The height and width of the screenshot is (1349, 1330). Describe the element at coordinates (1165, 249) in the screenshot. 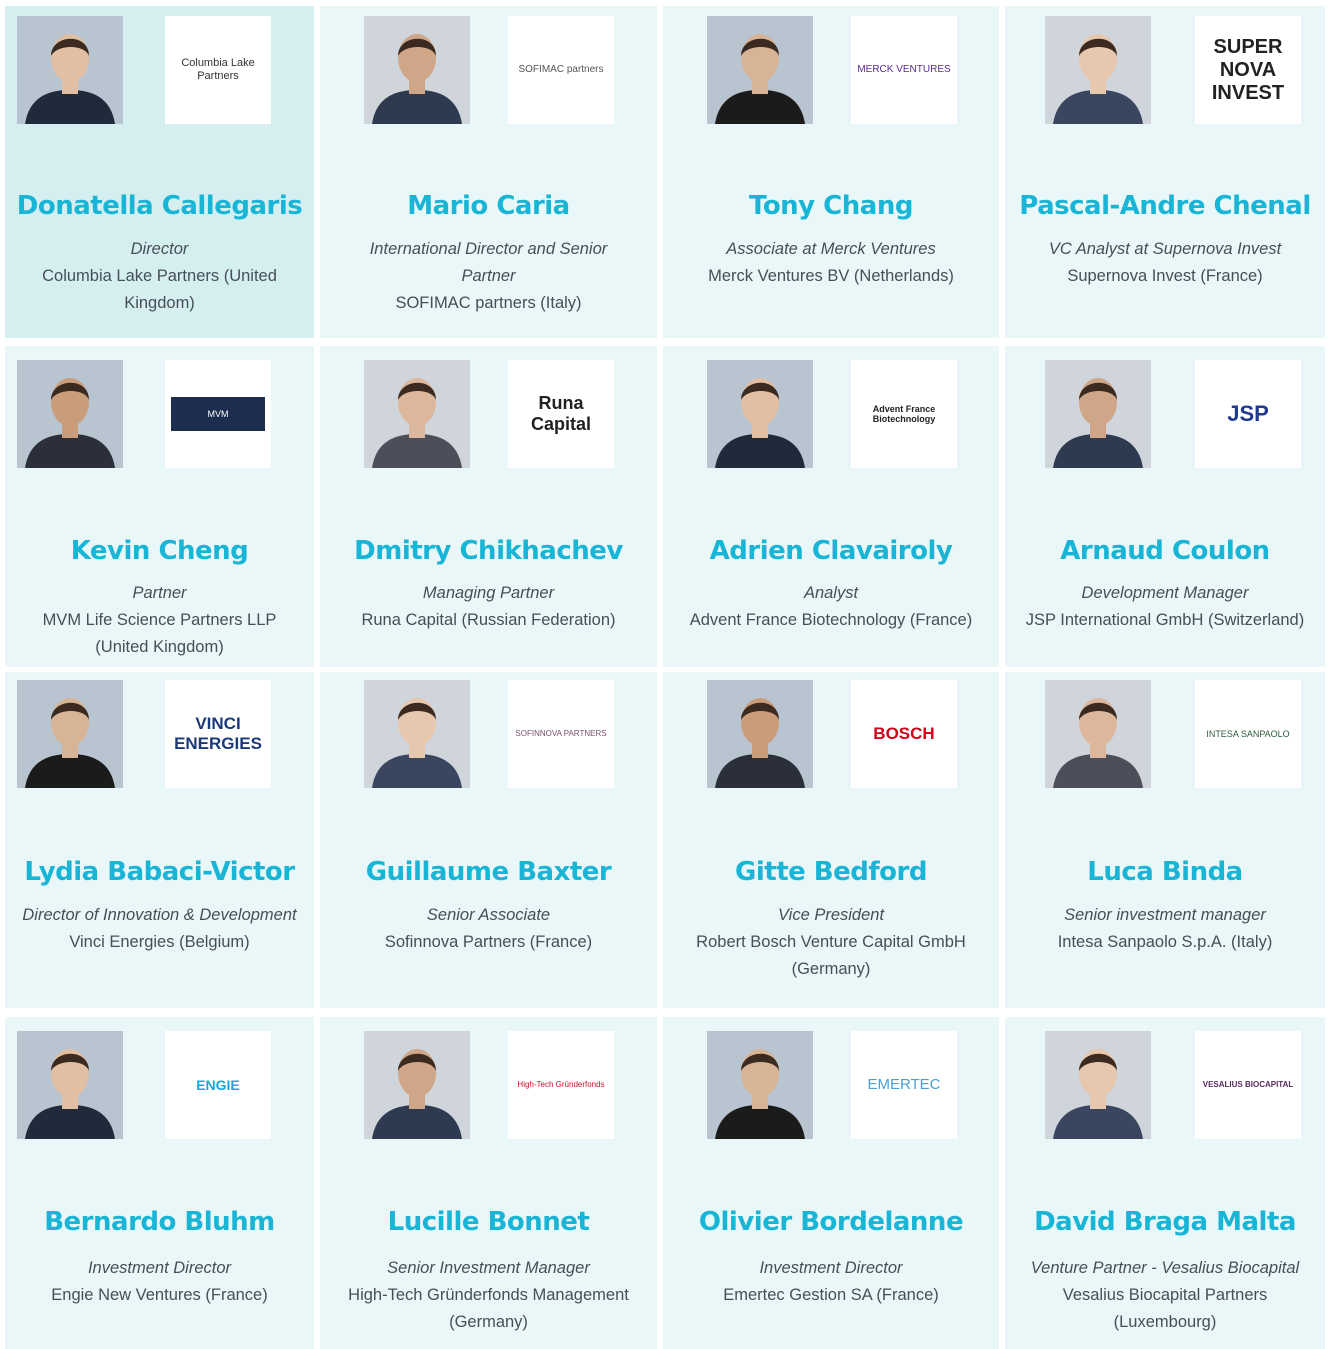

I see `person-role: VC Analyst at Supernova Invest` at that location.